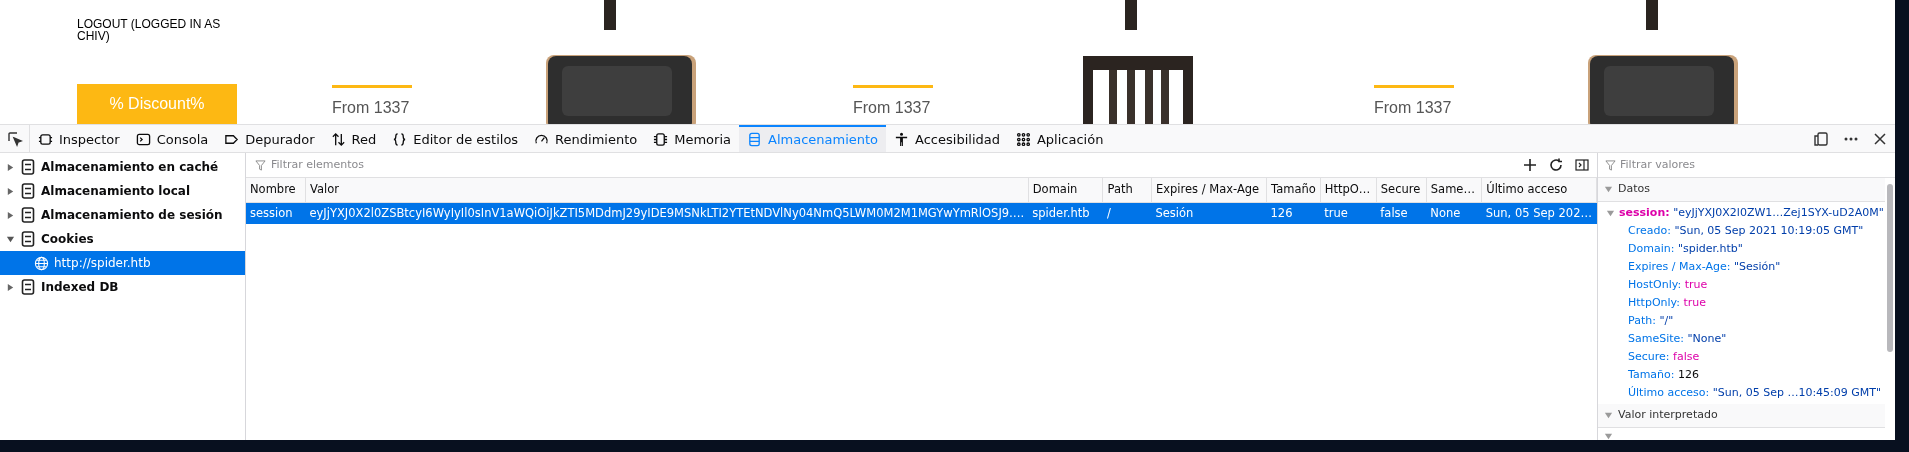 This screenshot has height=452, width=1909. I want to click on column-header: Último acceso, so click(1539, 190).